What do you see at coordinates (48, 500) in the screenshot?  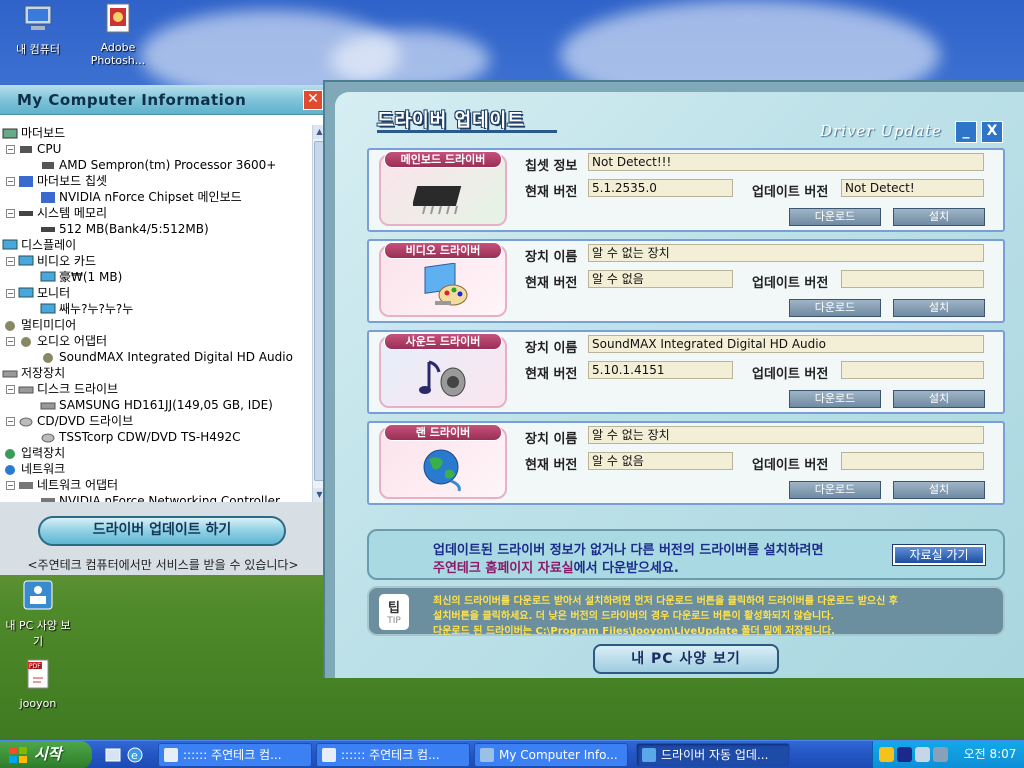 I see `network-adapter-icon` at bounding box center [48, 500].